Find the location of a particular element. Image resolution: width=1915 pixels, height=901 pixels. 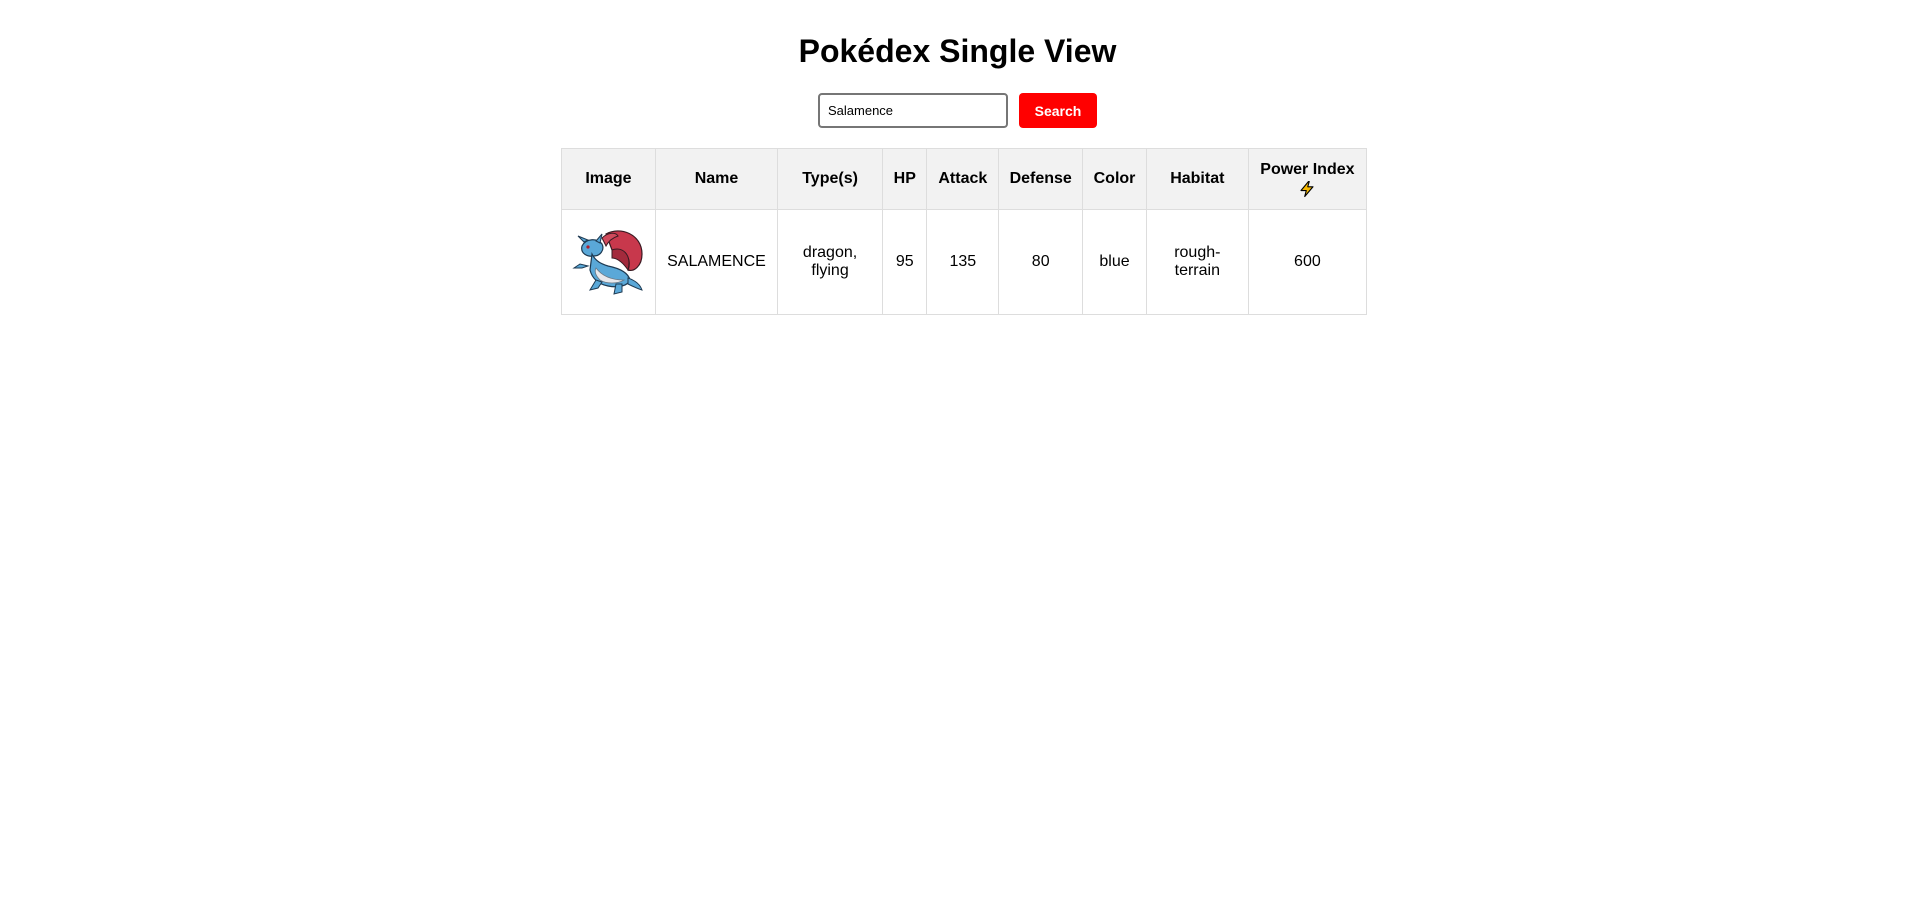

cell-attack: 135 is located at coordinates (963, 262).